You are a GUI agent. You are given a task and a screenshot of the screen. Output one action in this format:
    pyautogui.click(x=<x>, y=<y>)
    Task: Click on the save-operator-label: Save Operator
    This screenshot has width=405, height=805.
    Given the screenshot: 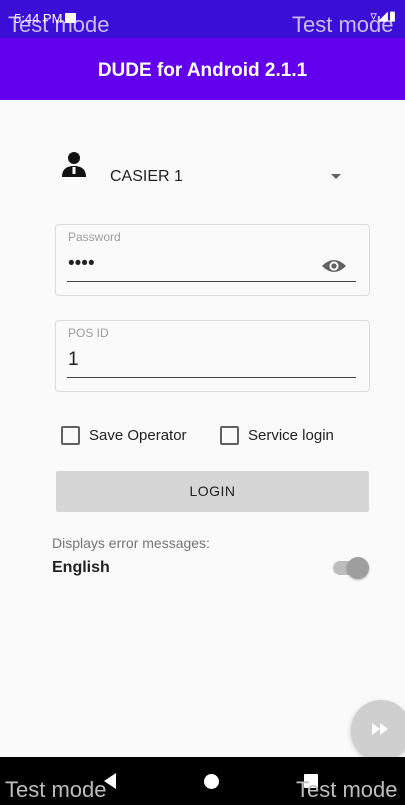 What is the action you would take?
    pyautogui.click(x=138, y=435)
    